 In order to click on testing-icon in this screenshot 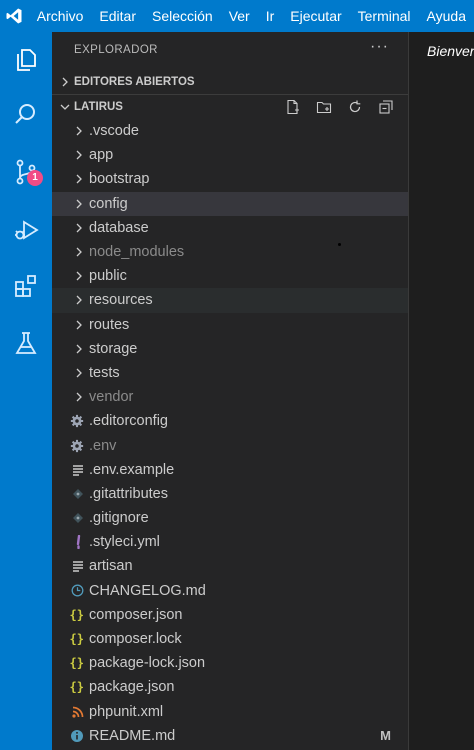, I will do `click(26, 343)`.